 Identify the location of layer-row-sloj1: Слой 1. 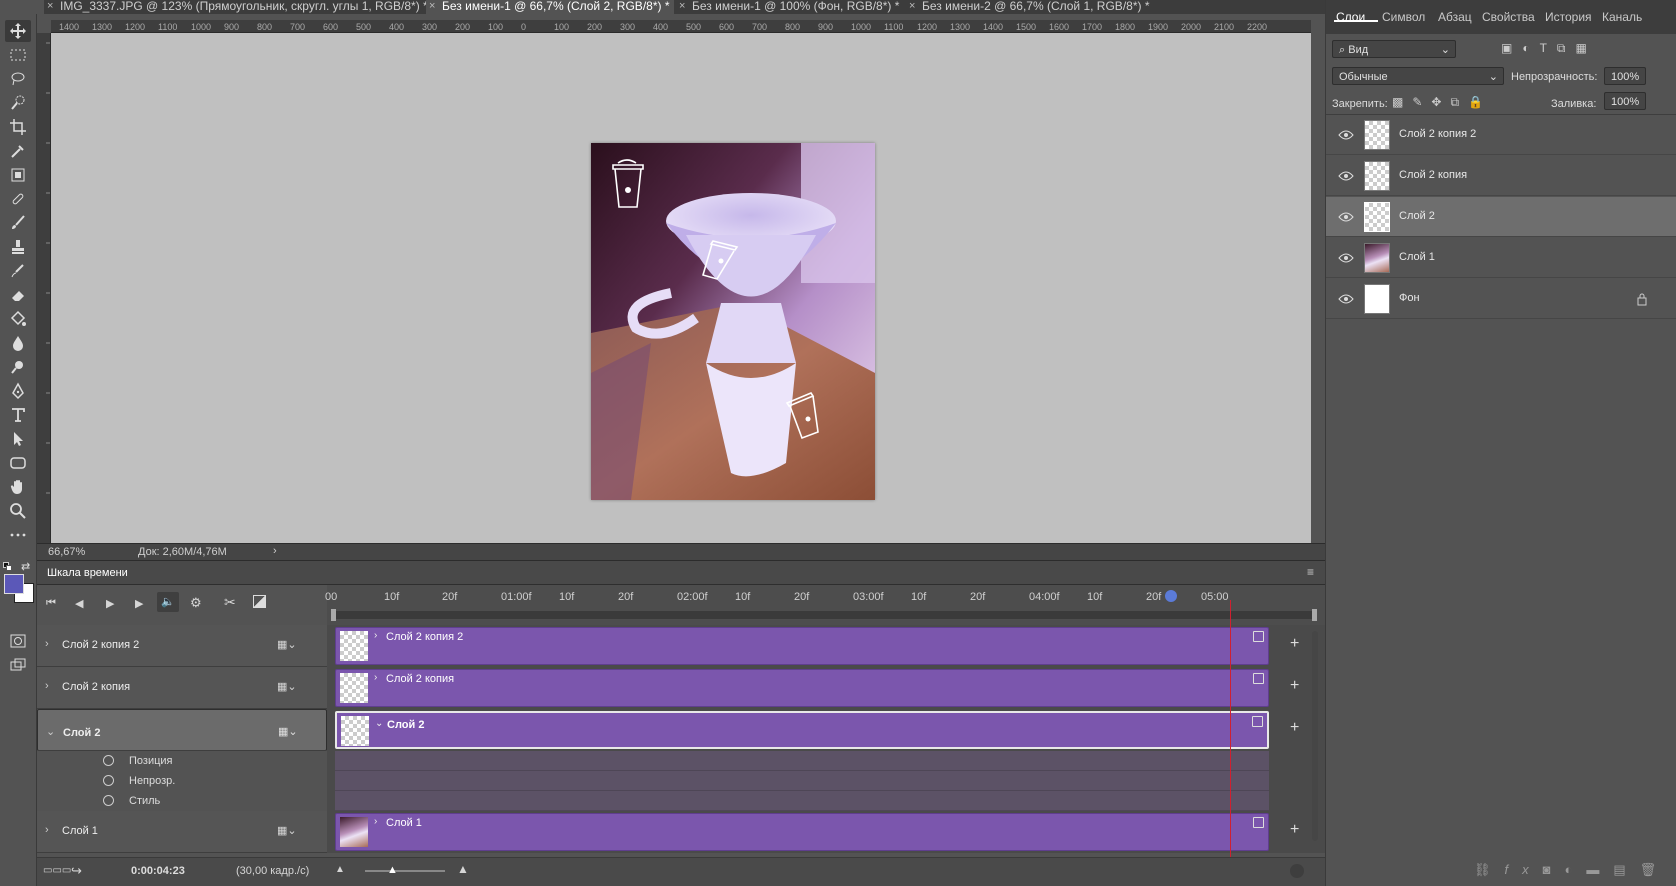
(1501, 258).